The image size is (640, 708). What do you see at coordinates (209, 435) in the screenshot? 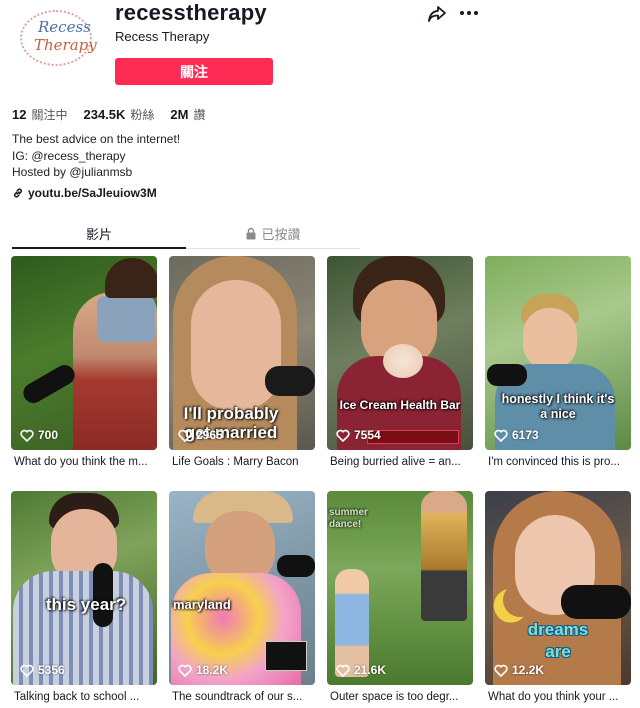
I see `view-count-value: 2965` at bounding box center [209, 435].